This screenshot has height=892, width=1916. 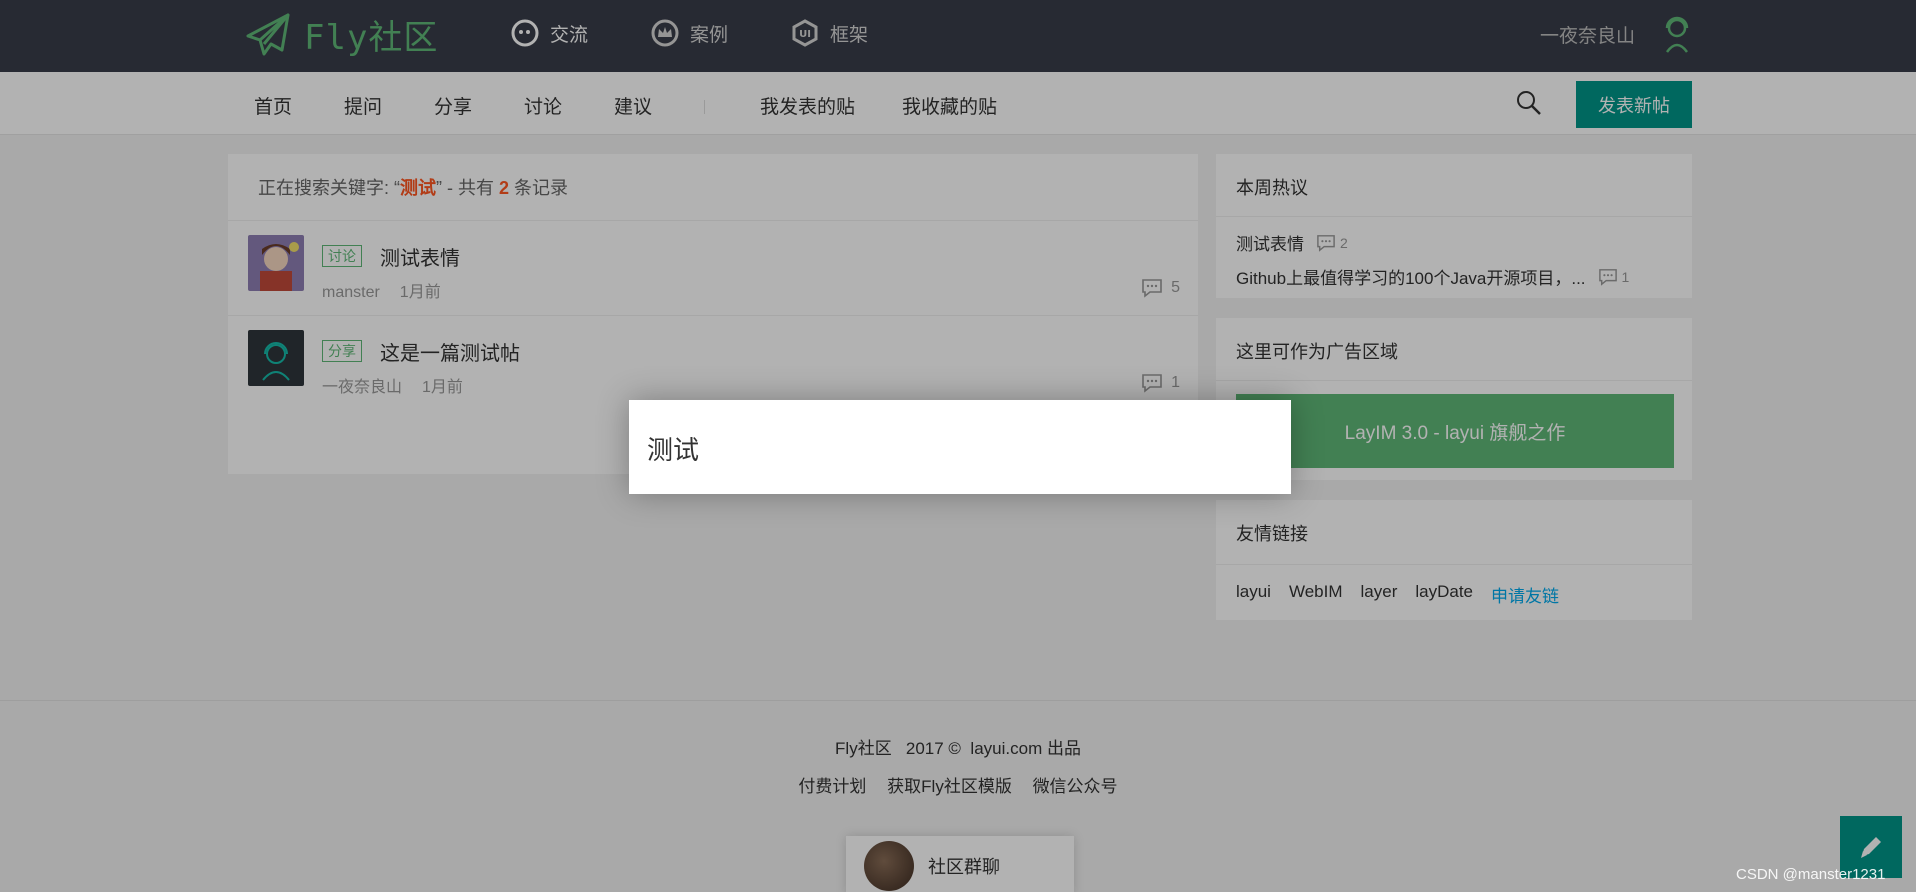 I want to click on search-dialog-input, so click(x=957, y=448).